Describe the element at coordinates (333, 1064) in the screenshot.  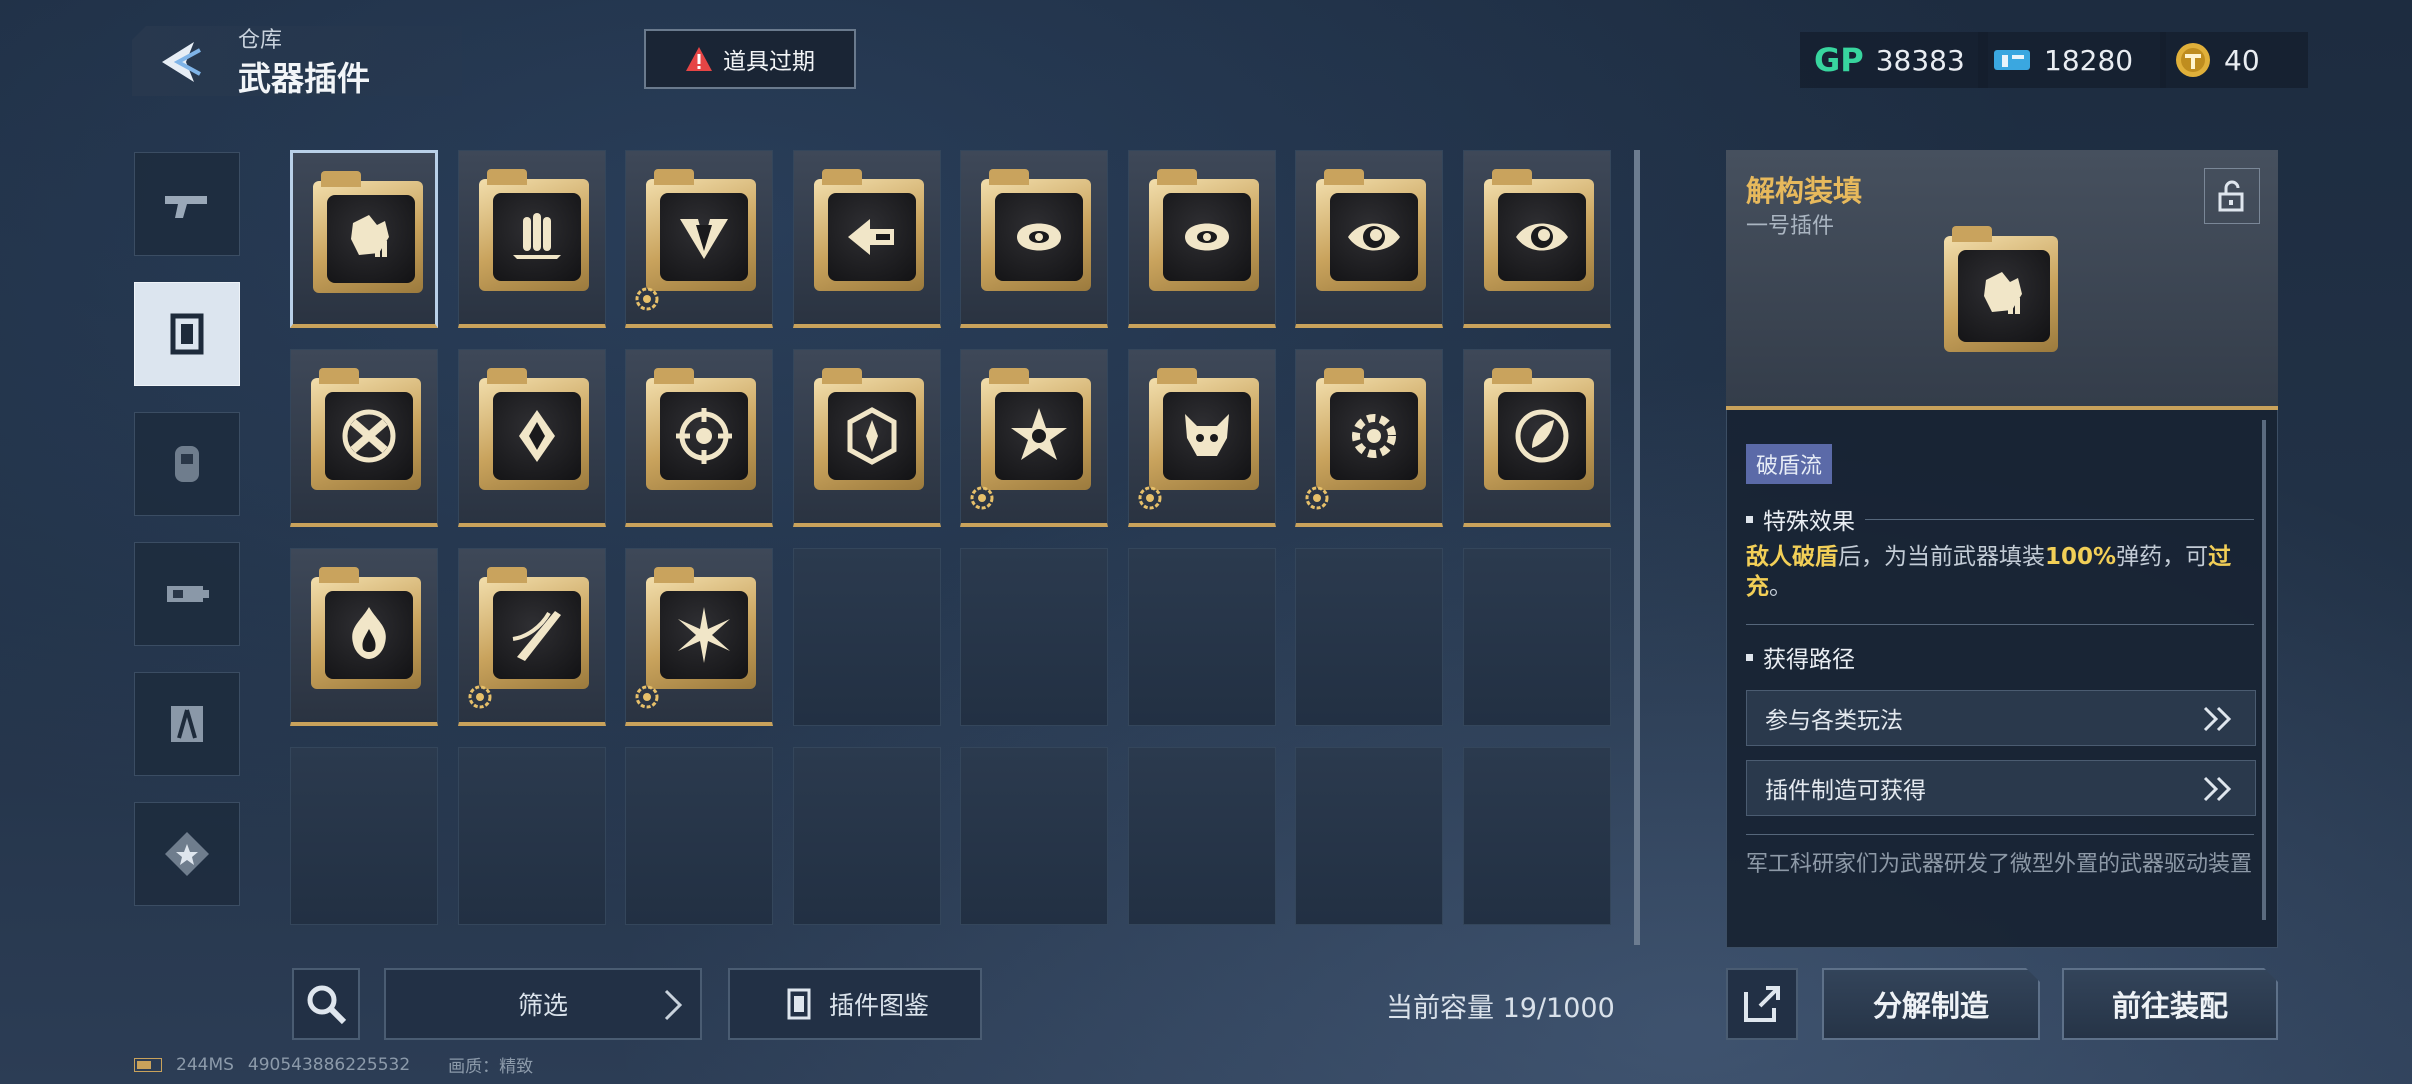
I see `status-bar: 244MS 490543886225532 画质：精致` at that location.